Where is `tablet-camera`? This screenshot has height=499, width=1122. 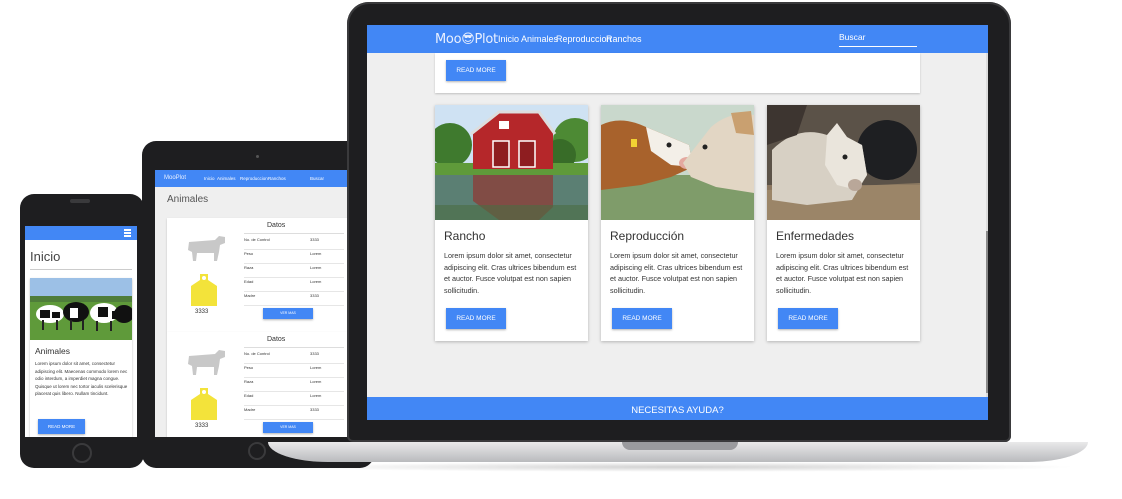
tablet-camera is located at coordinates (257, 156).